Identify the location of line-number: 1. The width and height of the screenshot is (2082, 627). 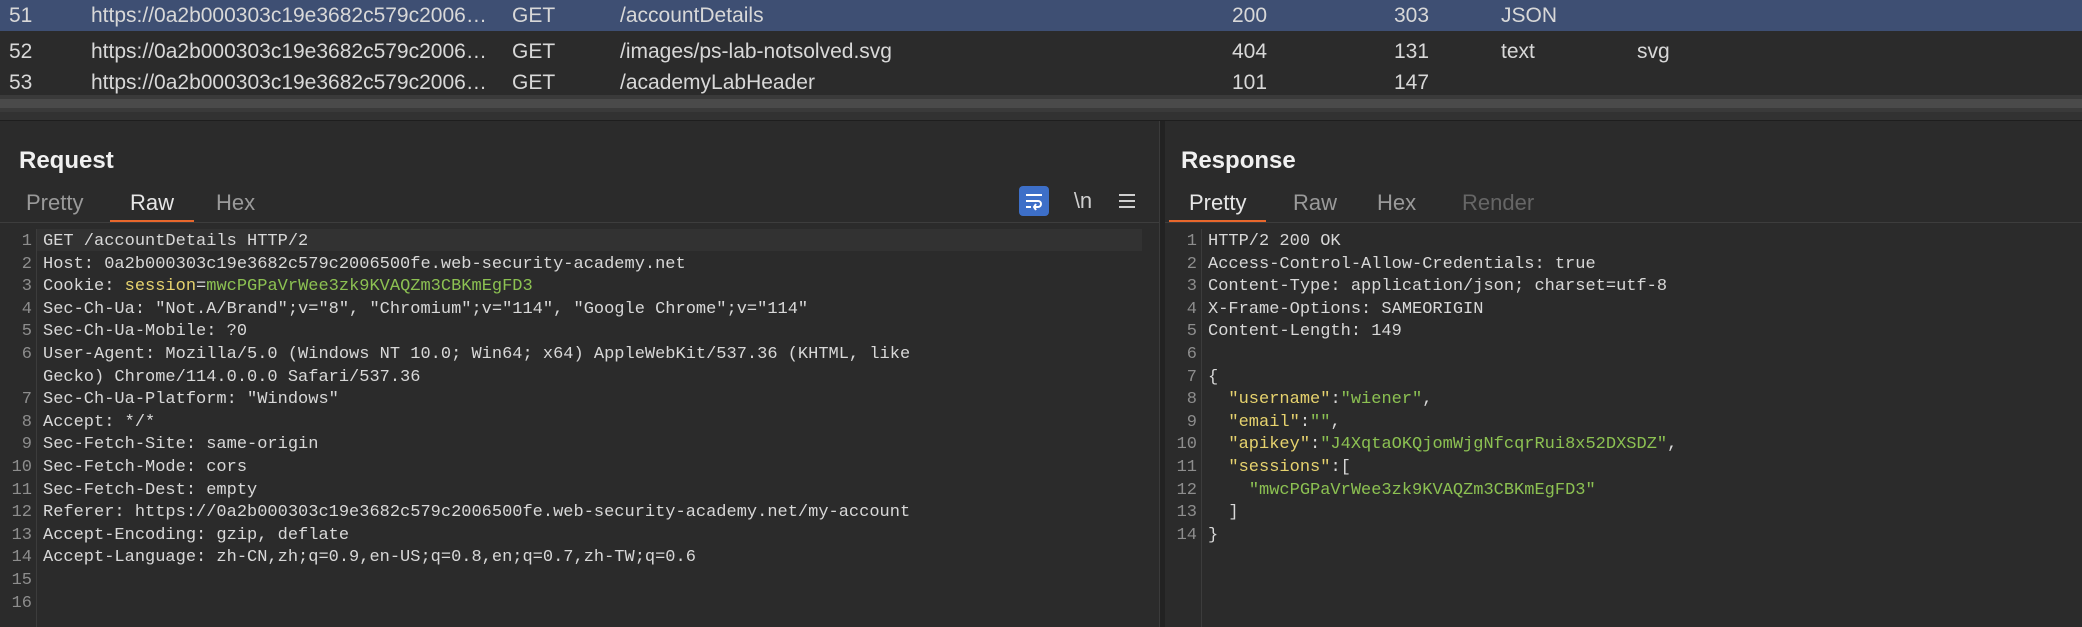
(1191, 241).